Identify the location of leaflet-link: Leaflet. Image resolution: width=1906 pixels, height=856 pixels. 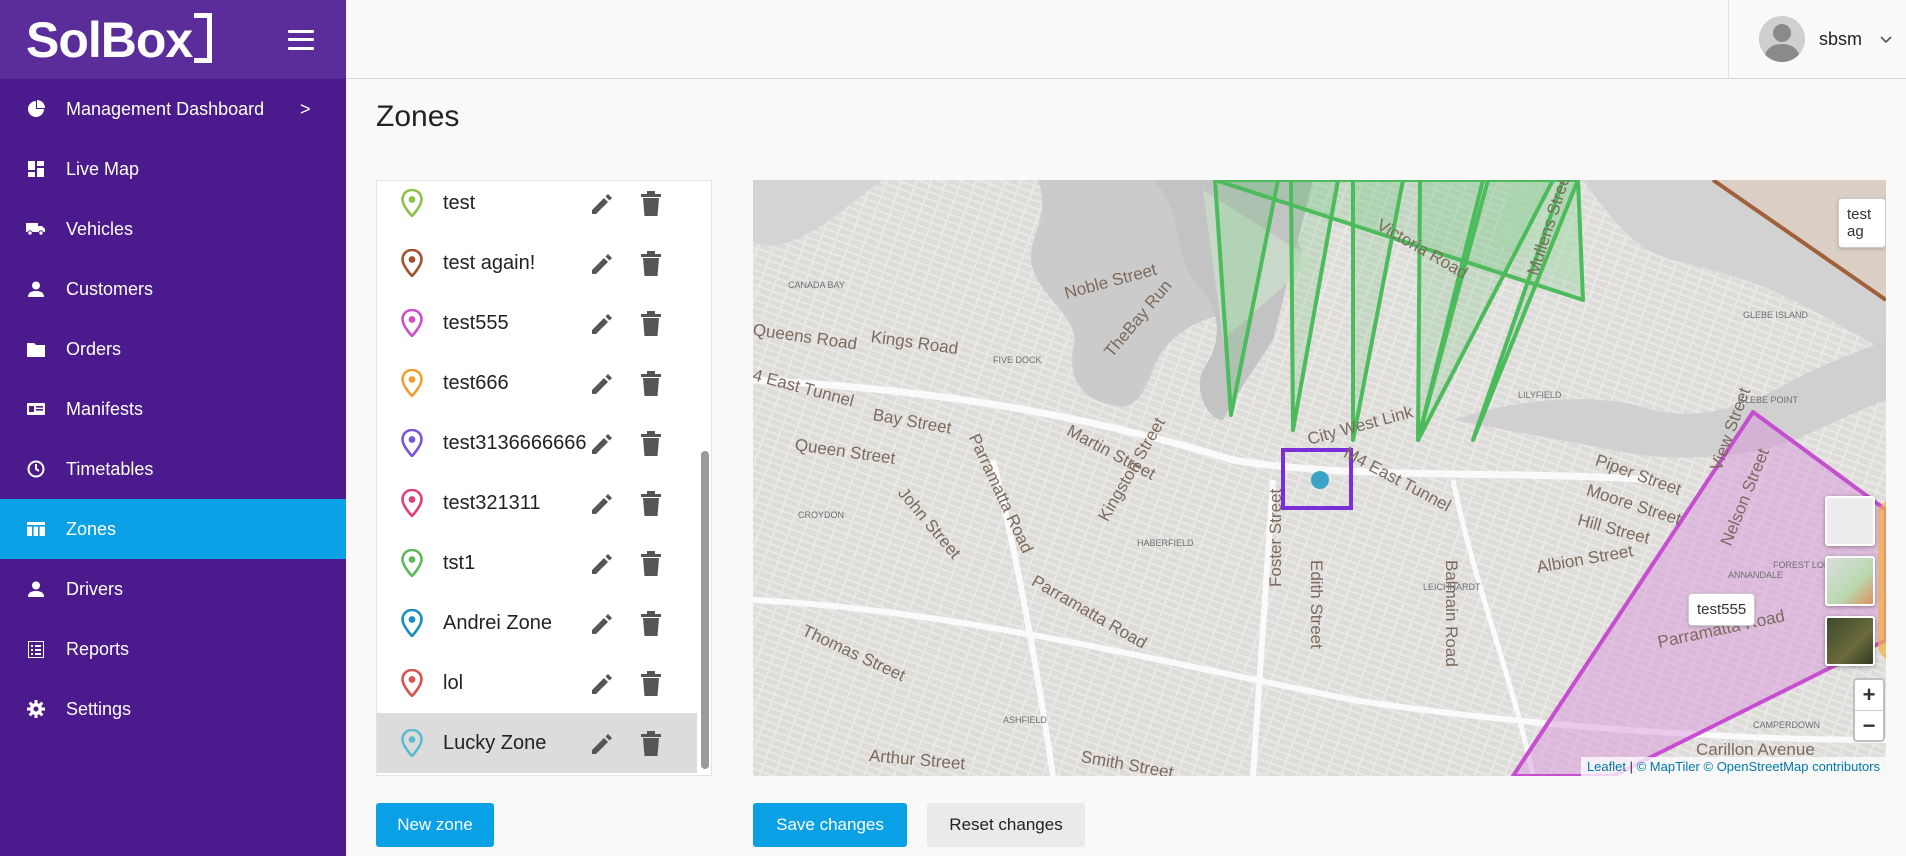
(1606, 766).